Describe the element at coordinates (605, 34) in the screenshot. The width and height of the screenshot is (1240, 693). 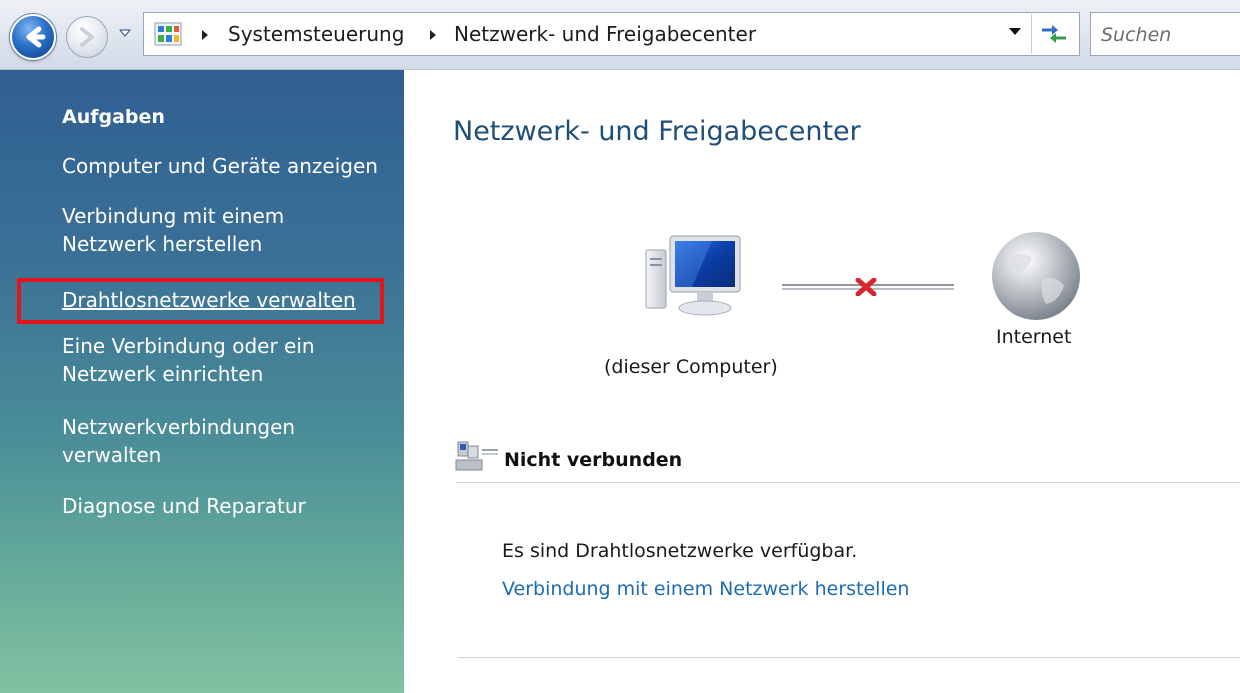
I see `breadcrumb-network-center: Netzwerk- und Freigabecenter` at that location.